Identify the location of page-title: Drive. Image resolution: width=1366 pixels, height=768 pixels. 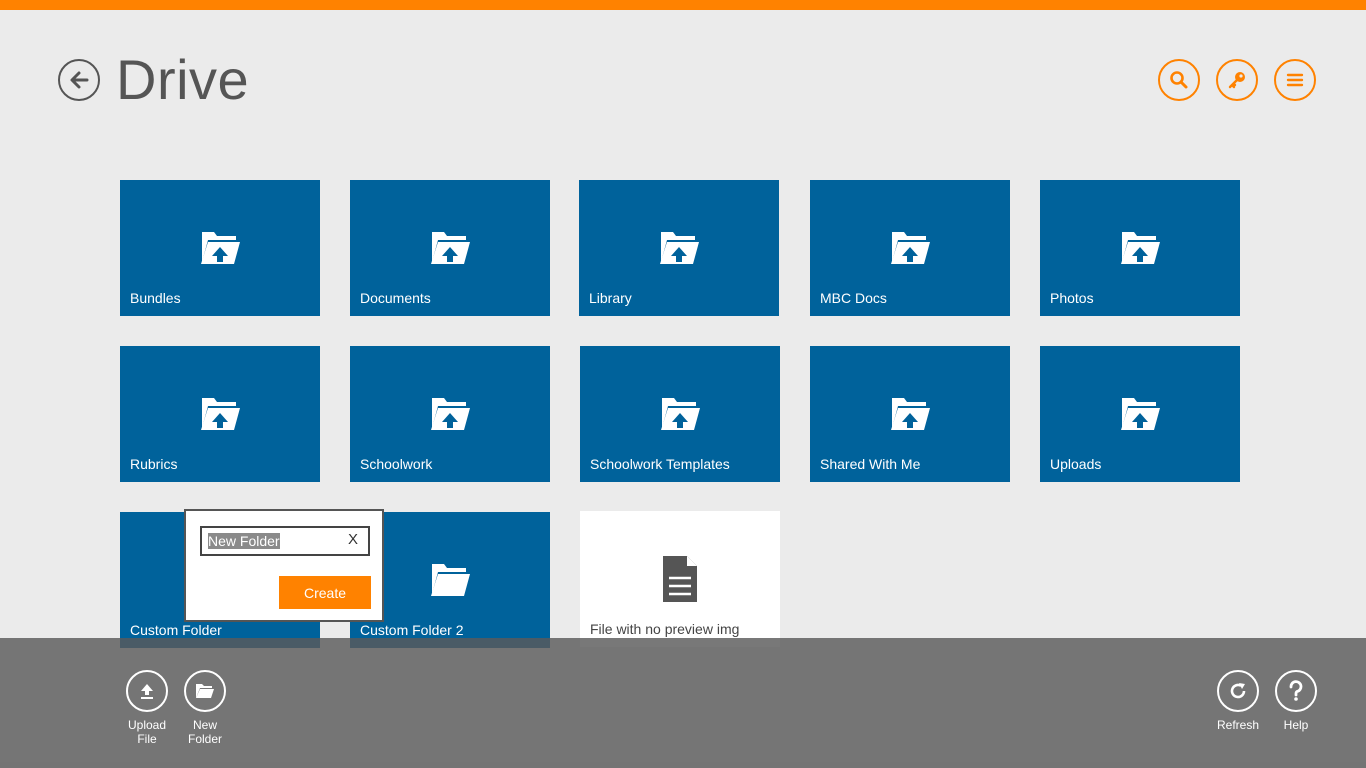
(183, 79).